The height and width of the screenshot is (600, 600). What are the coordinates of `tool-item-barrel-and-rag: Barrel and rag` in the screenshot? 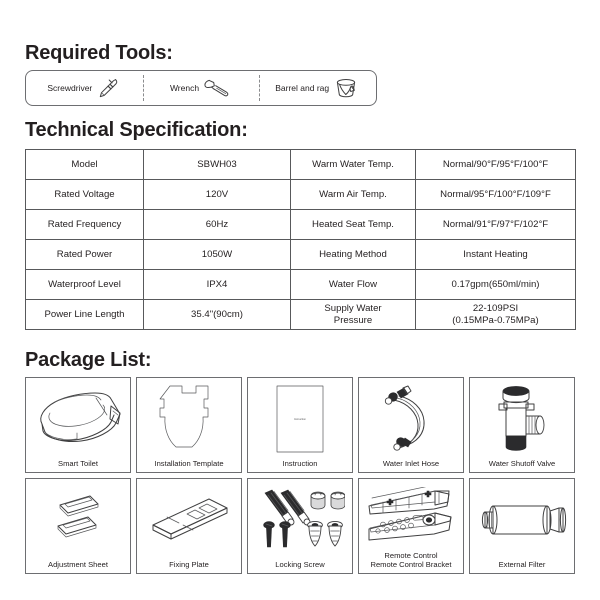 It's located at (317, 88).